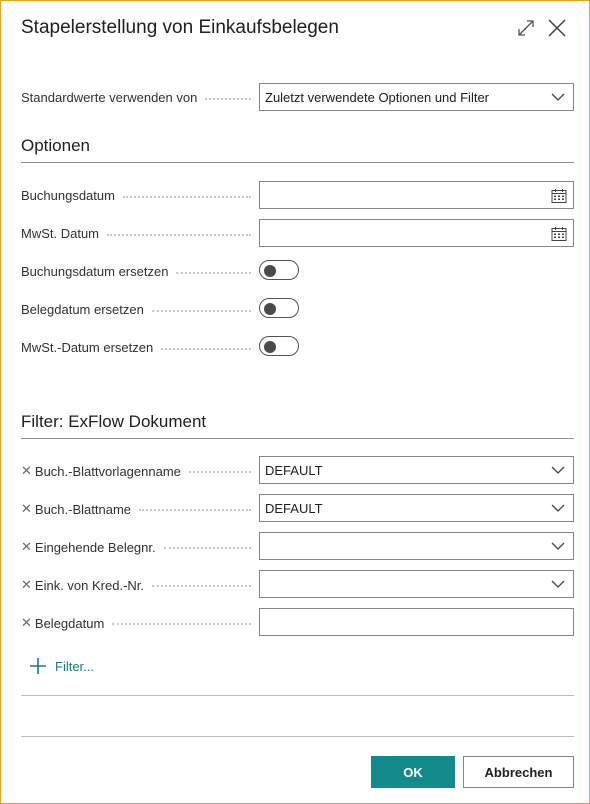 This screenshot has width=590, height=804. Describe the element at coordinates (136, 623) in the screenshot. I see `filter-row-label: ✕ Belegdatum` at that location.